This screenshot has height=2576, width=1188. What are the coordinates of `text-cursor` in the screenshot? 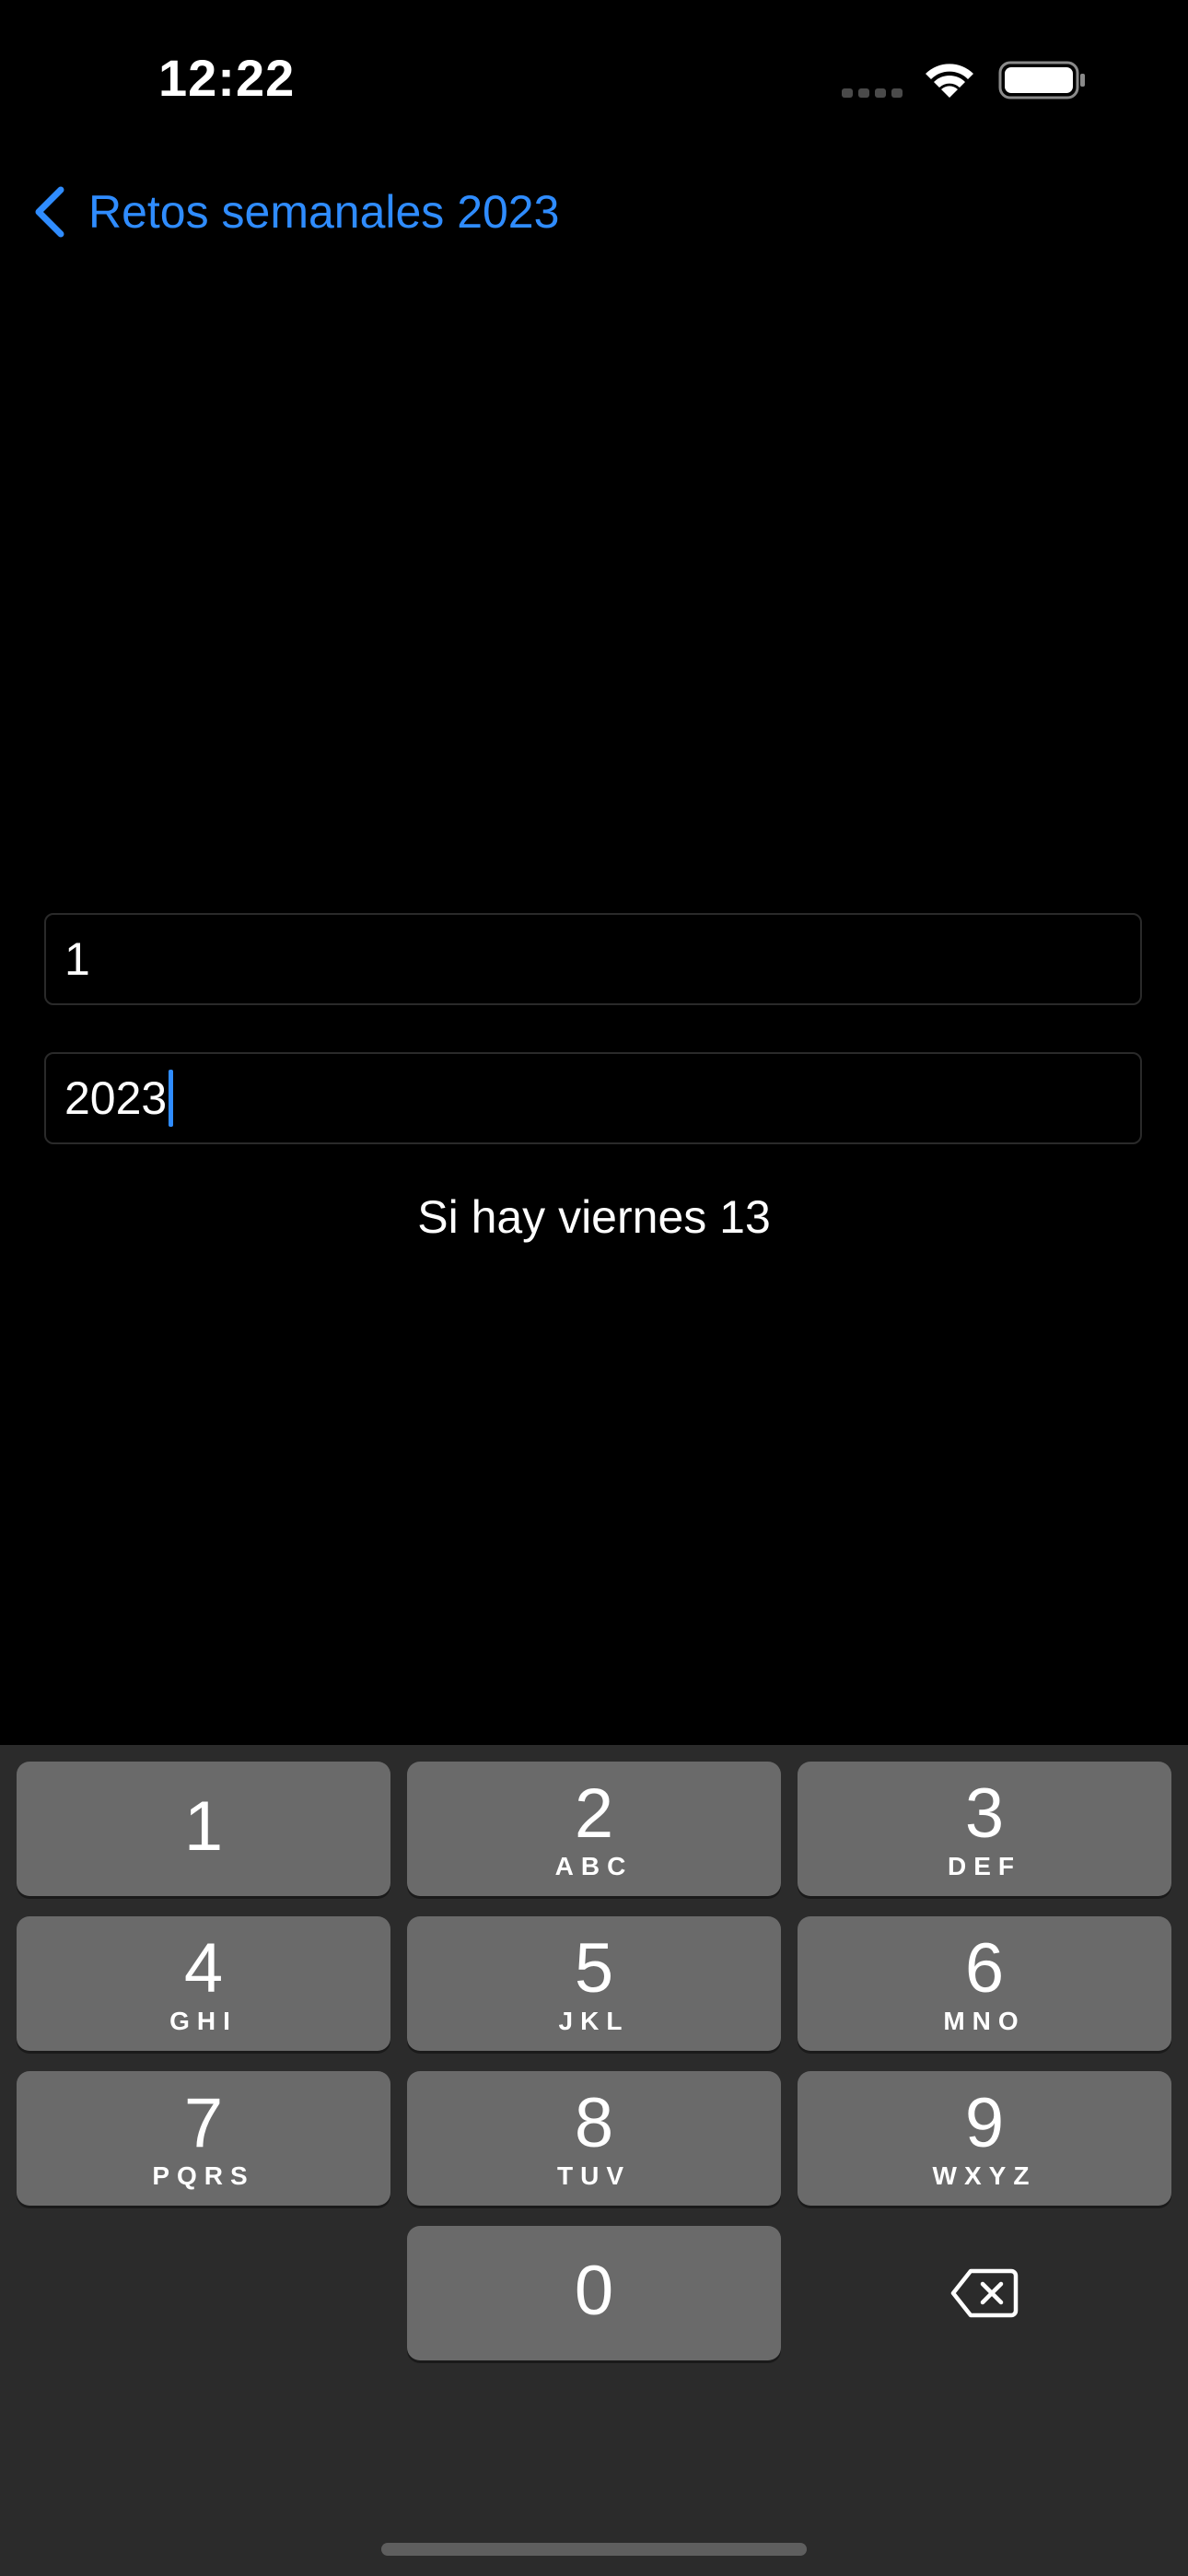 It's located at (172, 1098).